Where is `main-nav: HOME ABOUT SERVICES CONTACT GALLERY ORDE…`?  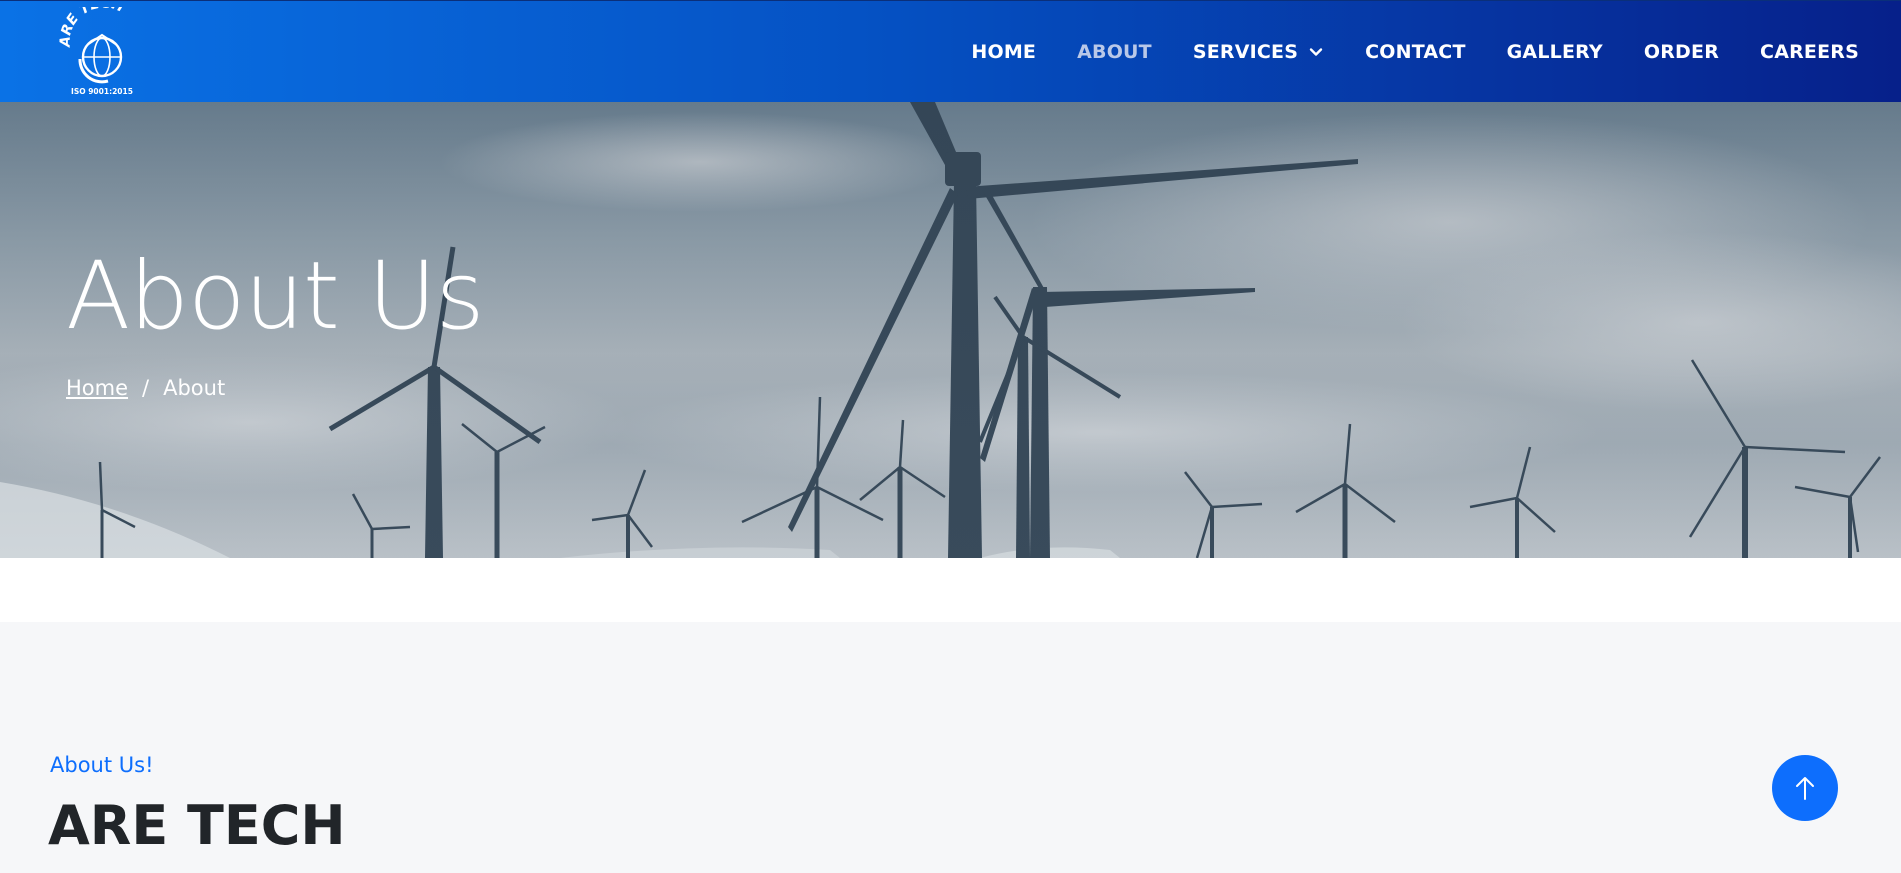 main-nav: HOME ABOUT SERVICES CONTACT GALLERY ORDE… is located at coordinates (1394, 52).